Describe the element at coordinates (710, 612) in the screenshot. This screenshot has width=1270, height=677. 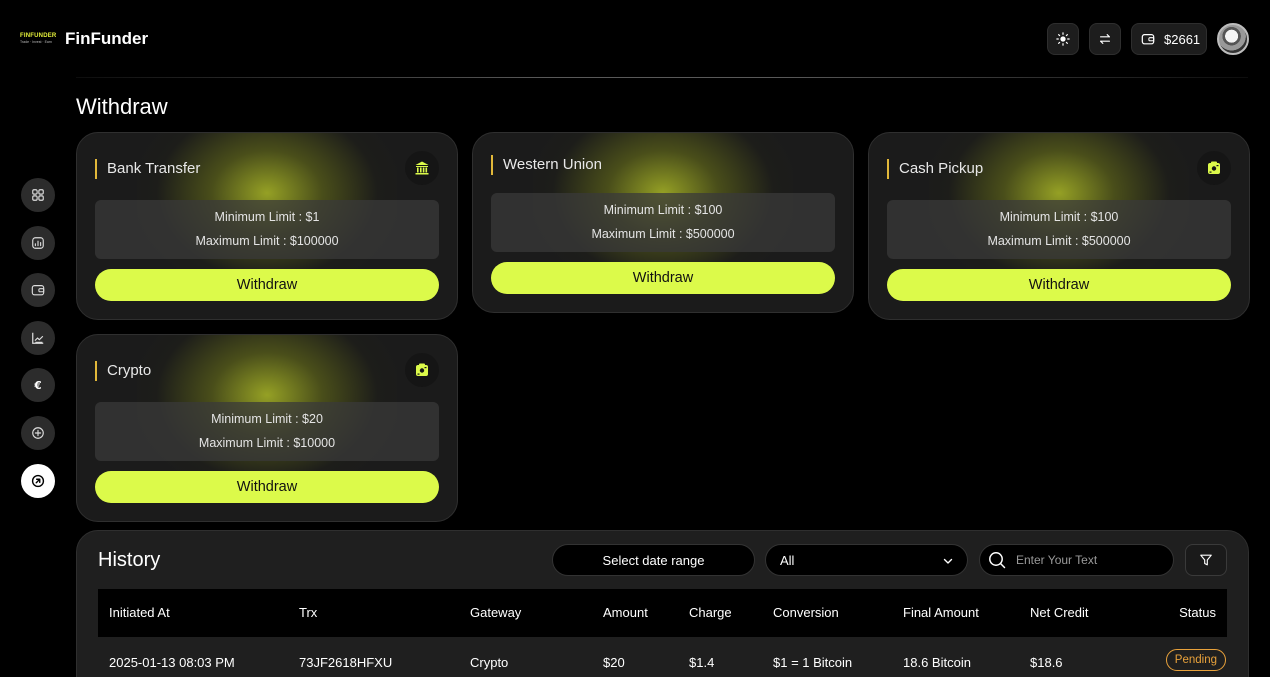
I see `column-header-charge: Charge` at that location.